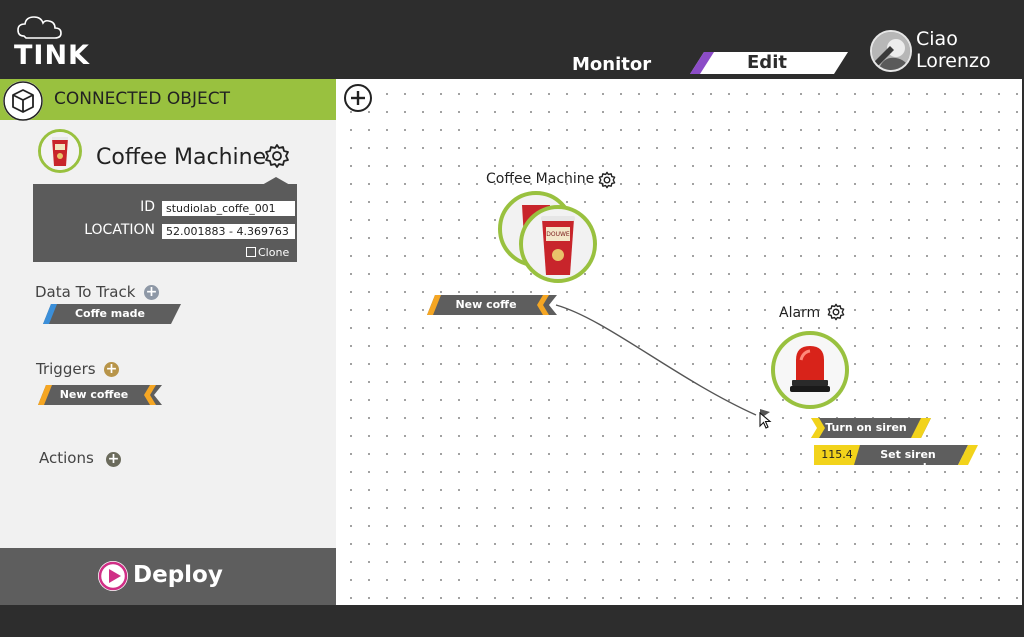  I want to click on connected-object-title: CONNECTED OBJECT, so click(142, 99).